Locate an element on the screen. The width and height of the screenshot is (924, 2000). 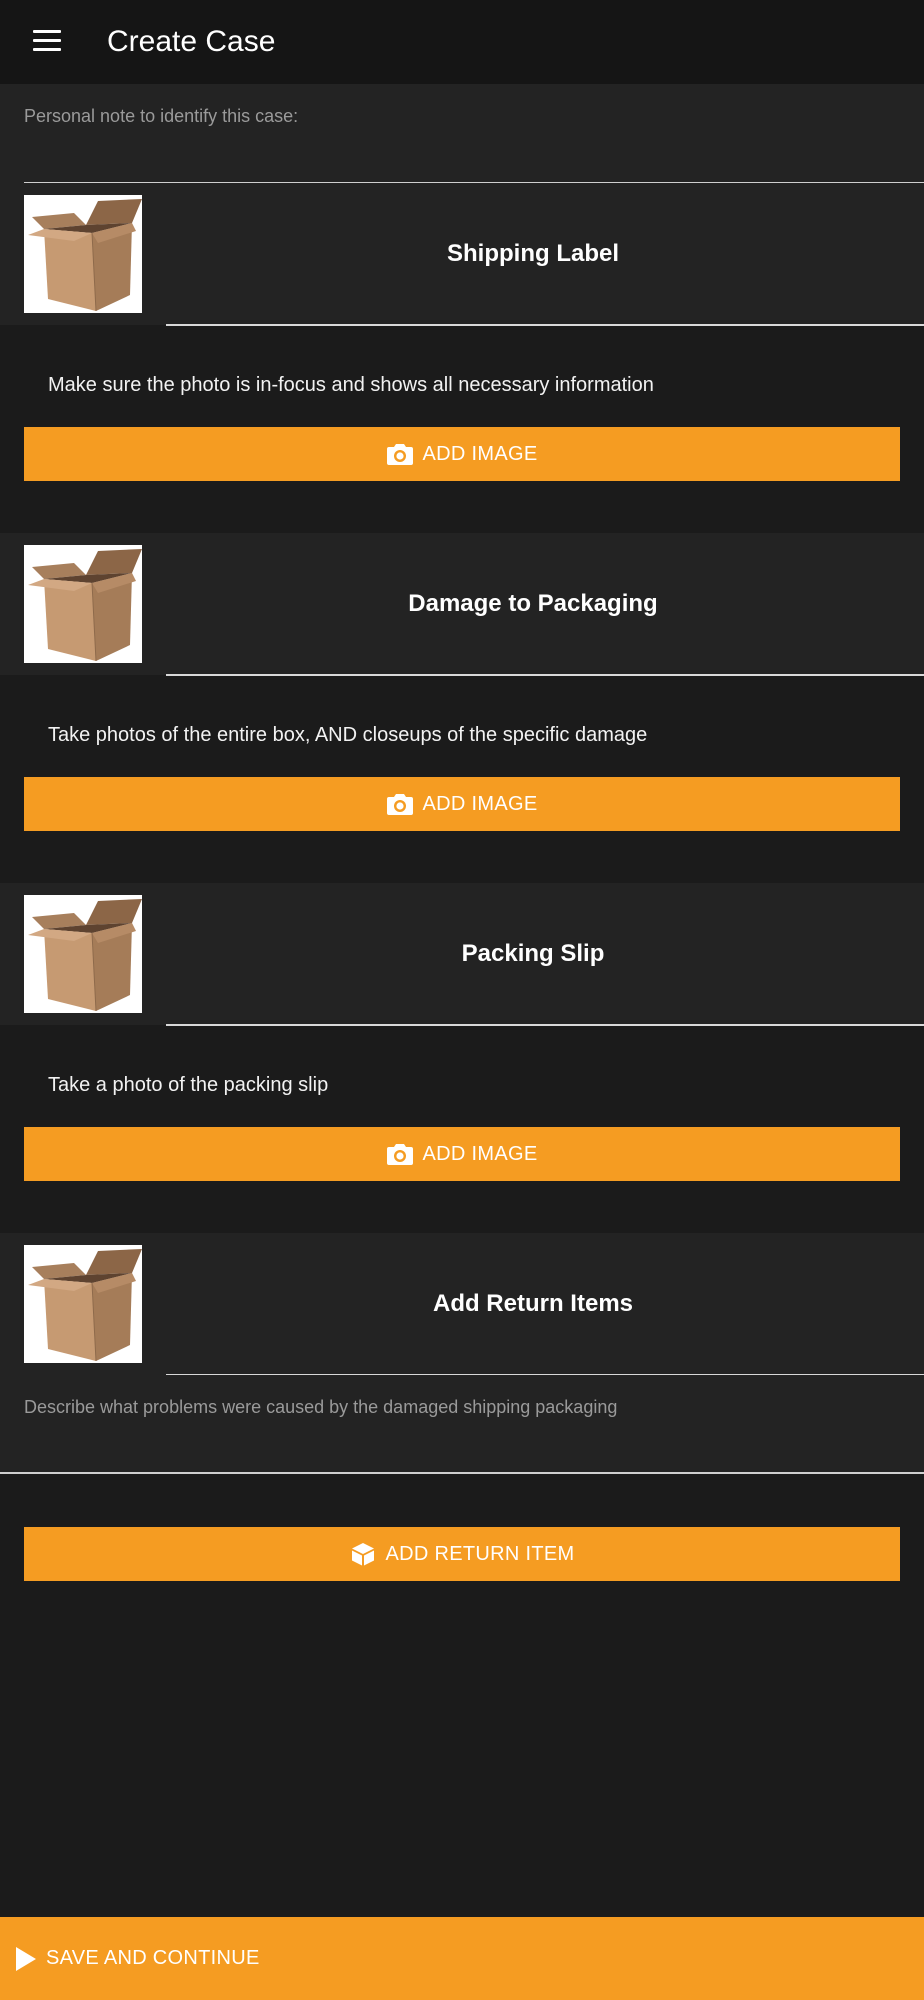
section-header-packing-slip: Packing Slip is located at coordinates (462, 954).